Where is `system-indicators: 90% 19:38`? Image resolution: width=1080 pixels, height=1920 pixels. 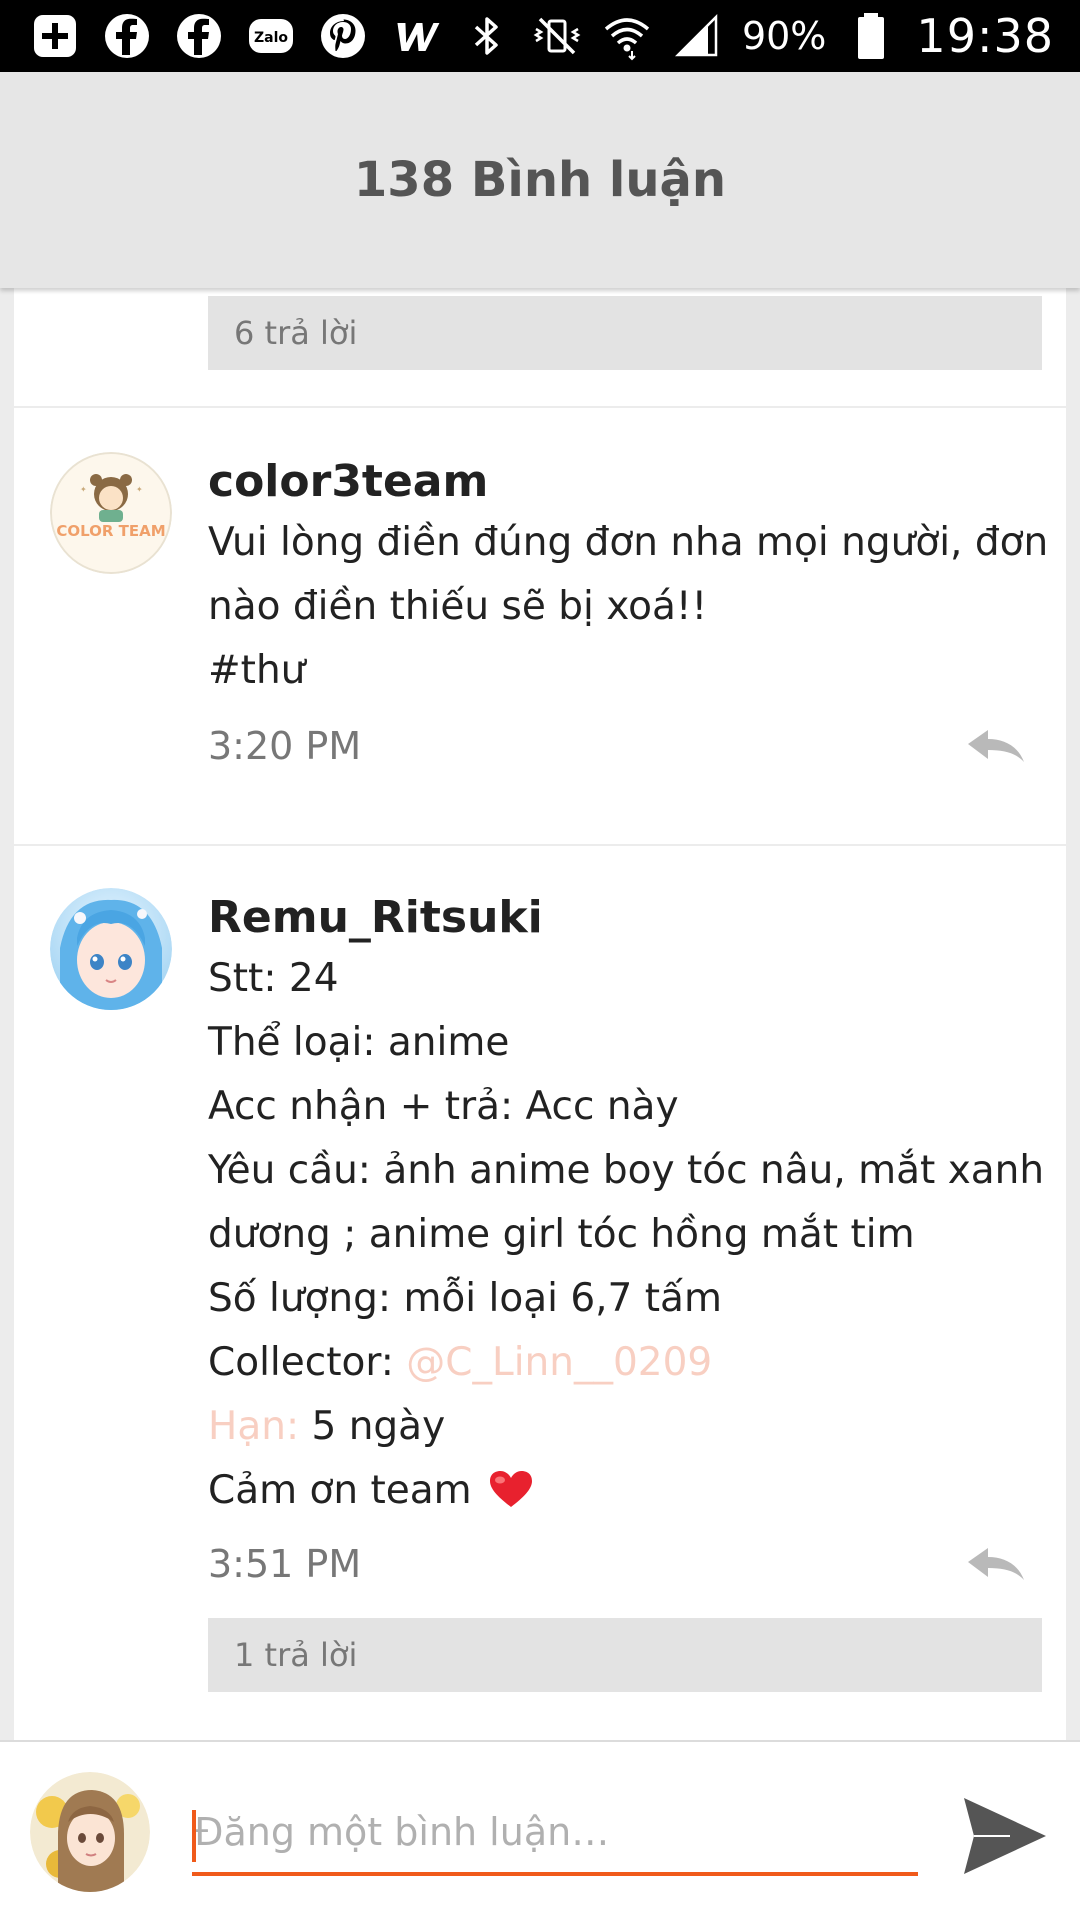 system-indicators: 90% 19:38 is located at coordinates (758, 36).